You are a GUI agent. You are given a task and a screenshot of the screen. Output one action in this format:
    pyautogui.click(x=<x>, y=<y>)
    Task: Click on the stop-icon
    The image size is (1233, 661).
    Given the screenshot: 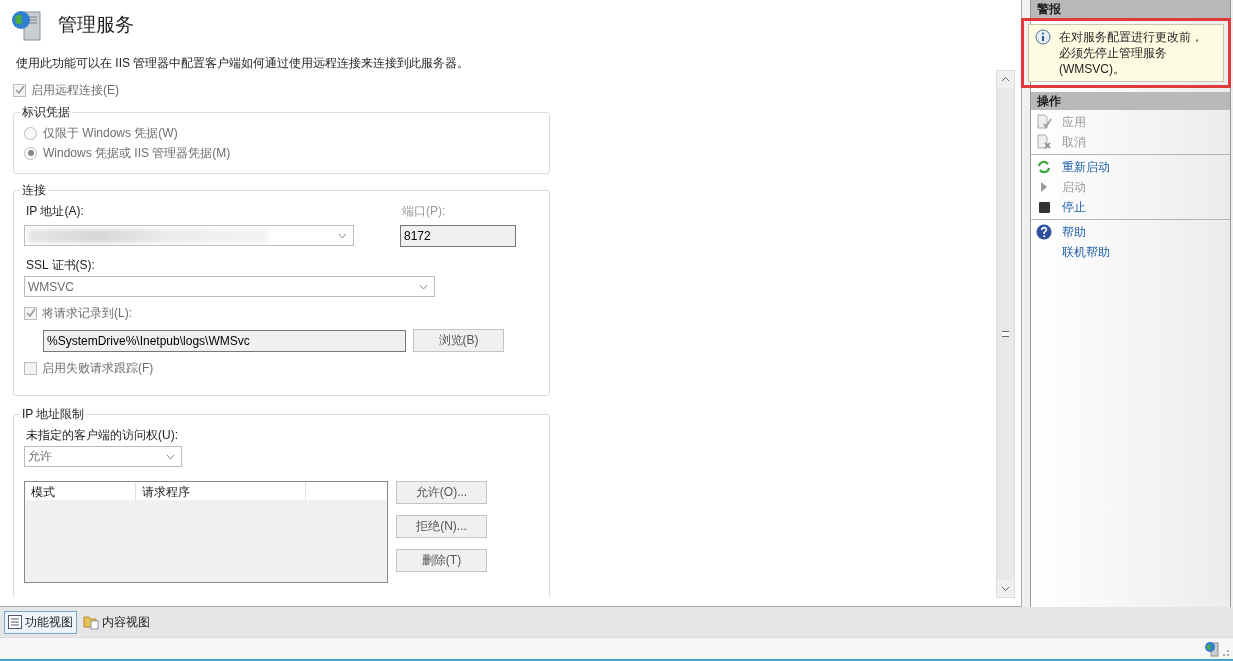 What is the action you would take?
    pyautogui.click(x=1044, y=207)
    